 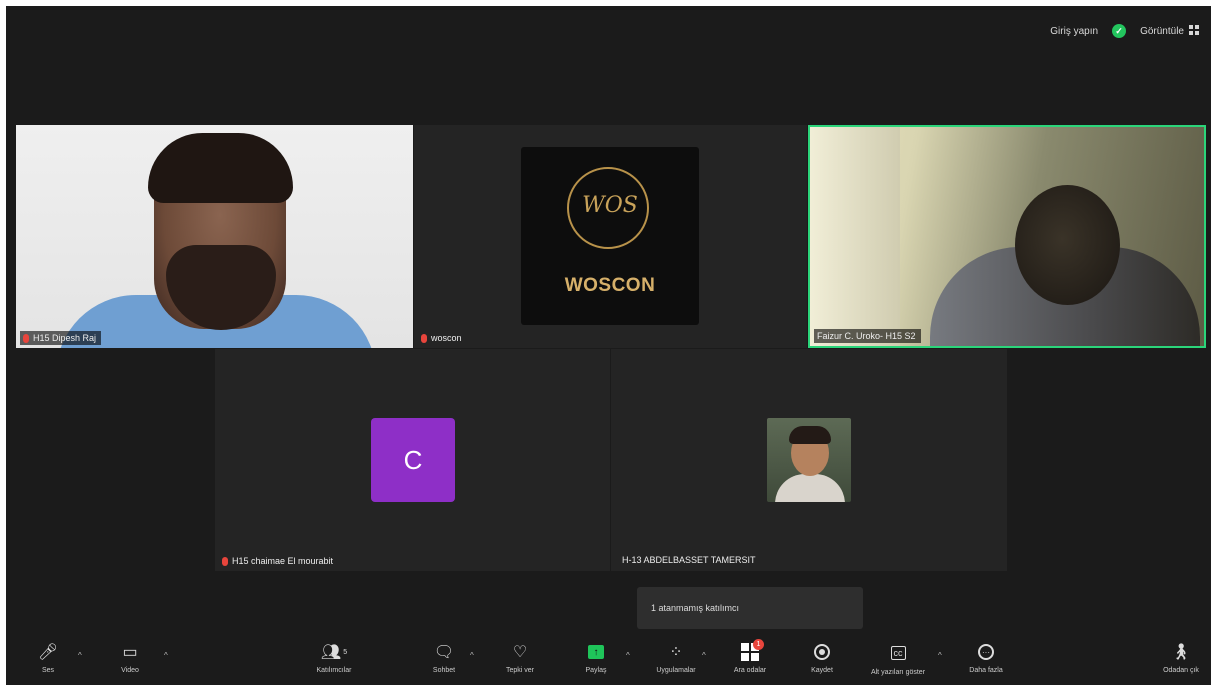 I want to click on video-button: ▭ Video, so click(x=130, y=657).